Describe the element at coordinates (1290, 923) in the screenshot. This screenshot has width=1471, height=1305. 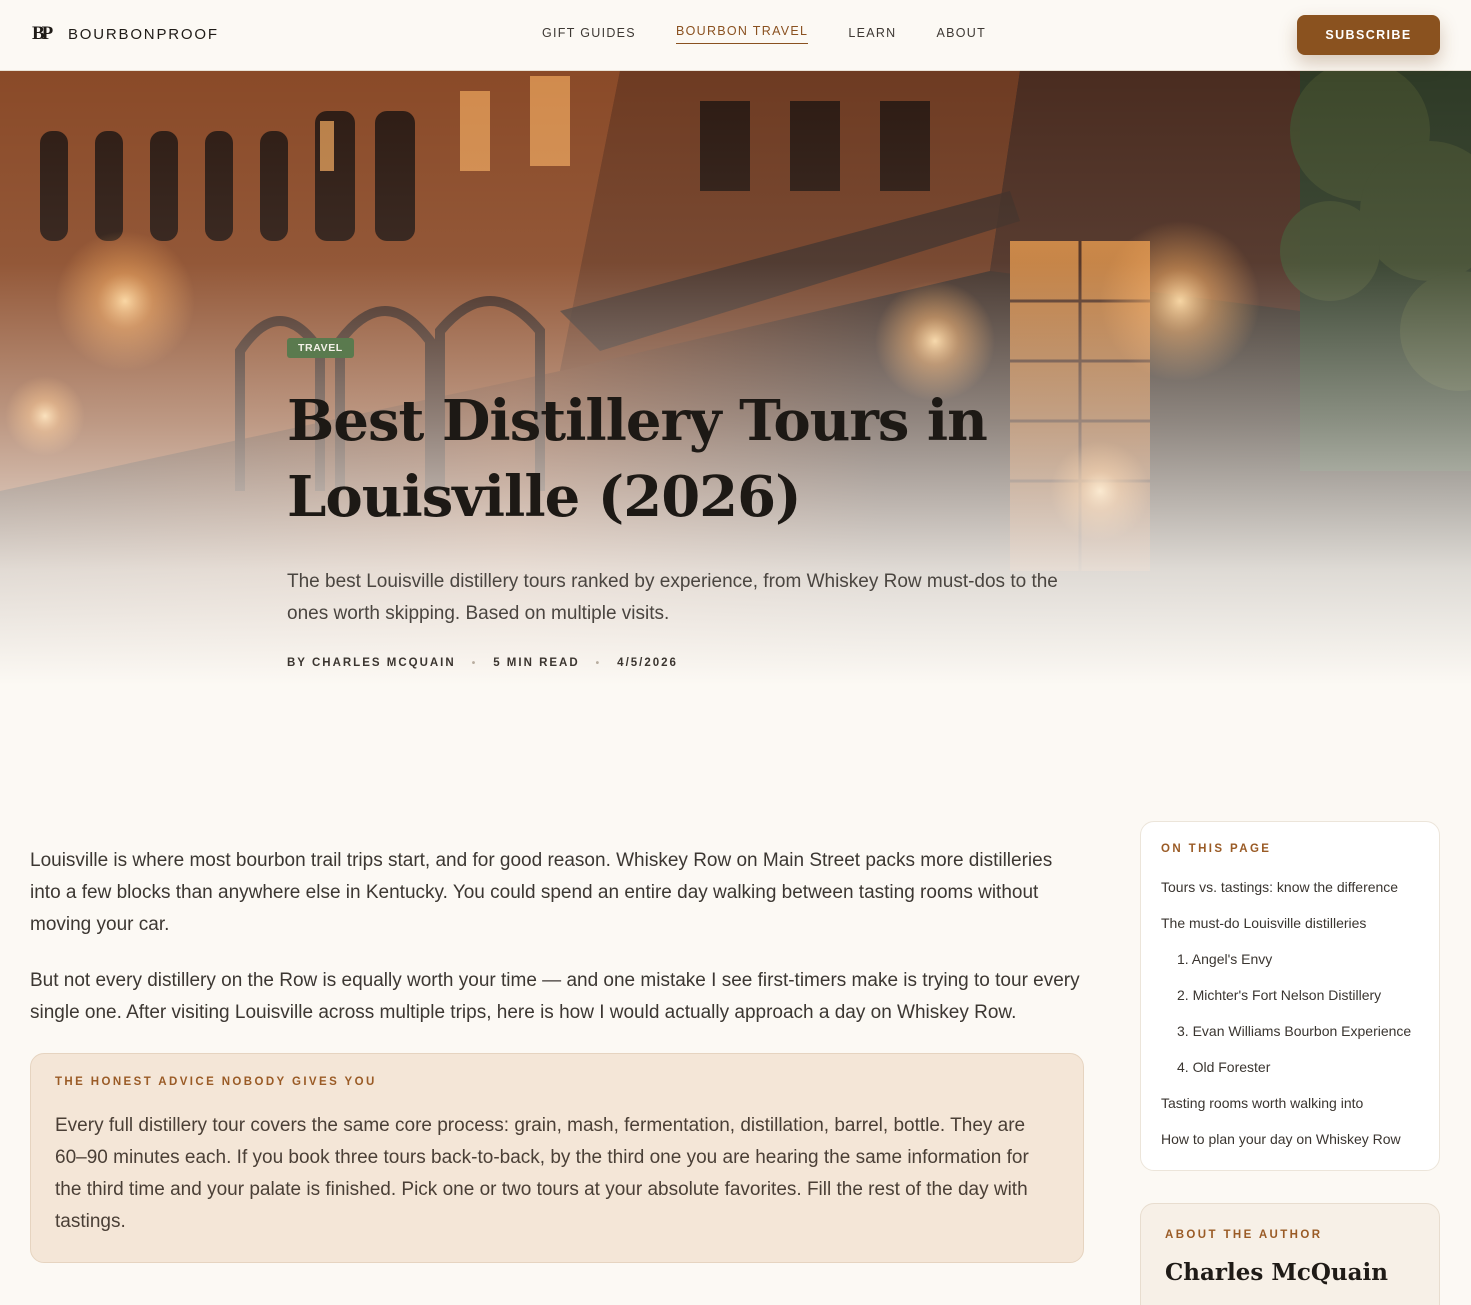
I see `toc-item: The must-do Louisville distilleries` at that location.